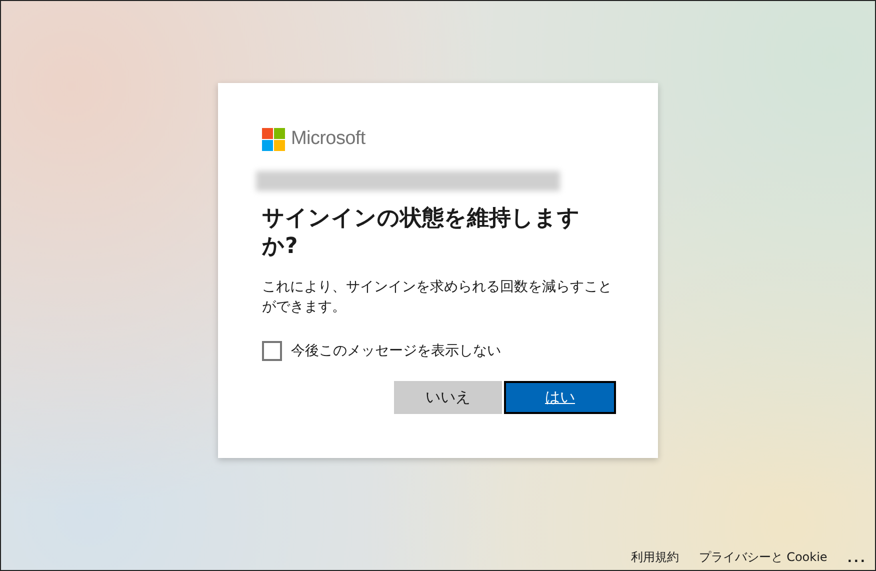  Describe the element at coordinates (272, 351) in the screenshot. I see `checkbox` at that location.